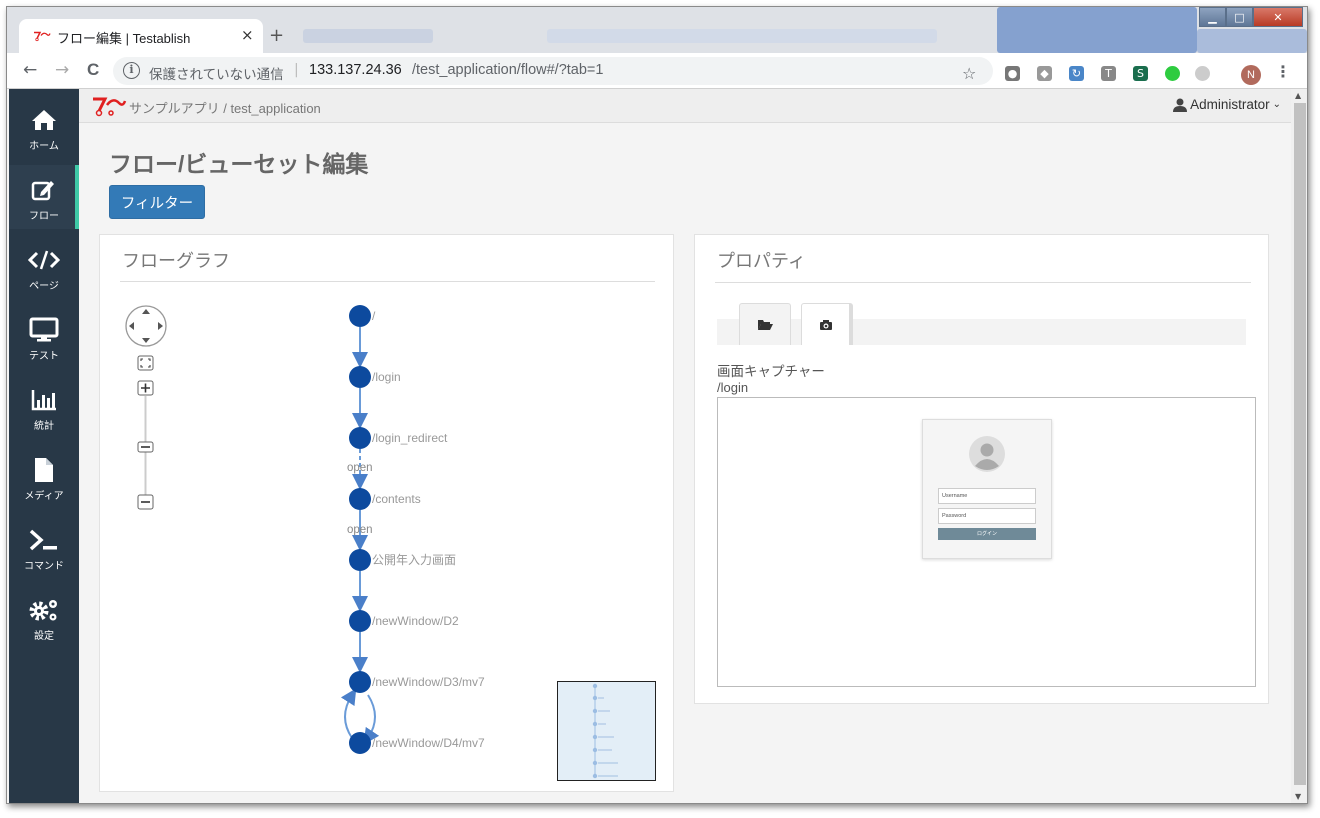 The image size is (1320, 818). What do you see at coordinates (124, 38) in the screenshot?
I see `tab-title: フロー編集 | Testablish` at bounding box center [124, 38].